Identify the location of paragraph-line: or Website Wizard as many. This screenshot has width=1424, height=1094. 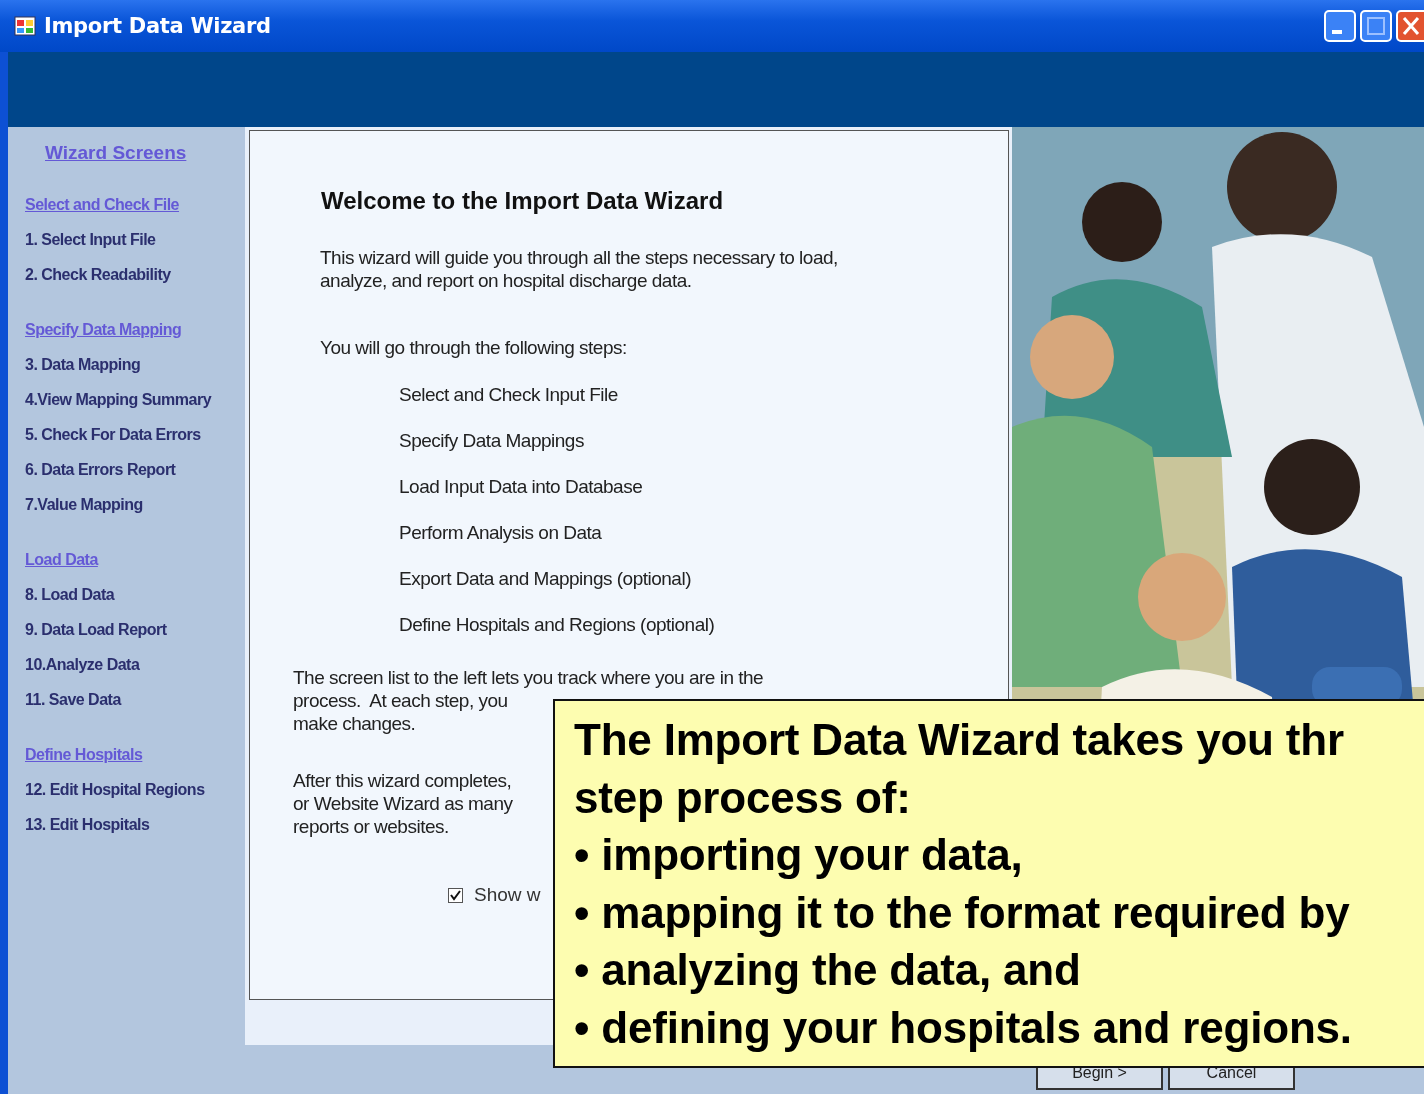
(403, 803).